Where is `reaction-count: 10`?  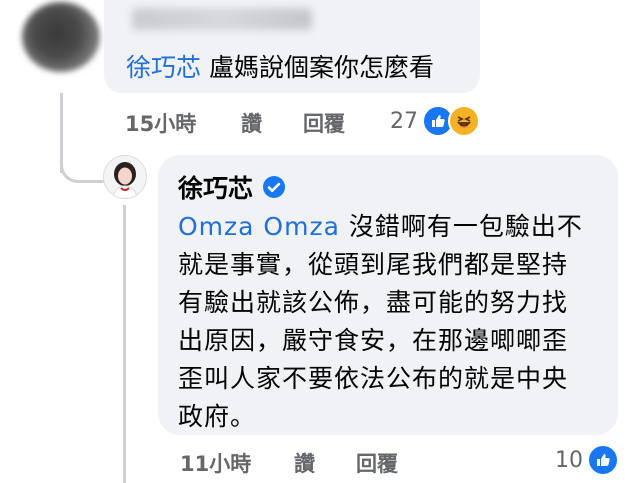
reaction-count: 10 is located at coordinates (569, 460).